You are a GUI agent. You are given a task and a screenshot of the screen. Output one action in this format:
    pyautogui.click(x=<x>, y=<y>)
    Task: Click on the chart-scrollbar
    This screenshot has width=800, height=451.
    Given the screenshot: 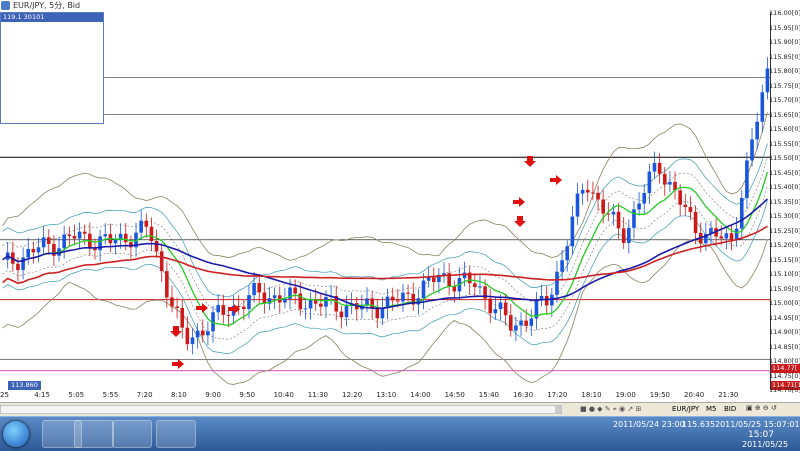 What is the action you would take?
    pyautogui.click(x=281, y=409)
    